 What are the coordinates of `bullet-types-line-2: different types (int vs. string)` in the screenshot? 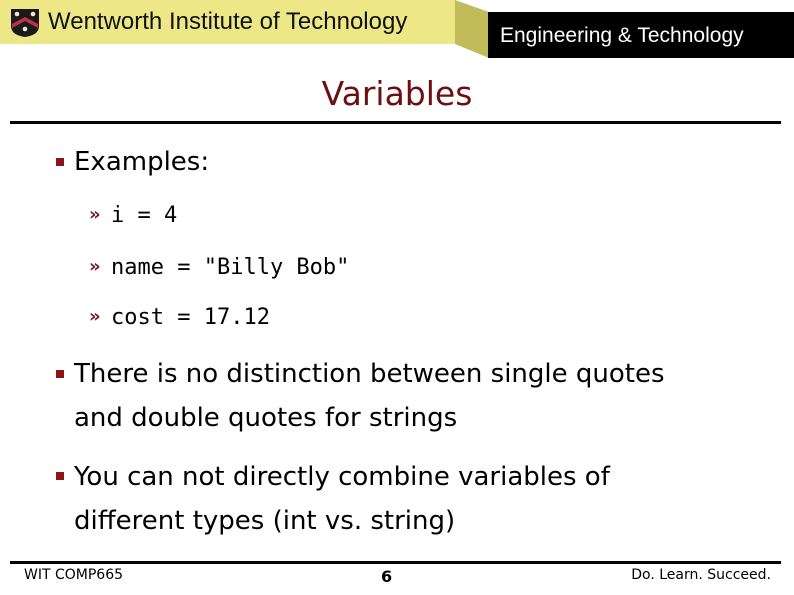 It's located at (265, 521).